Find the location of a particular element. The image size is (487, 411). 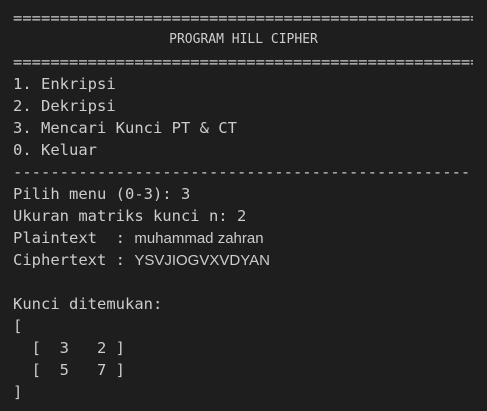

menu-item-enkripsi: 1. Enkripsi is located at coordinates (64, 84).